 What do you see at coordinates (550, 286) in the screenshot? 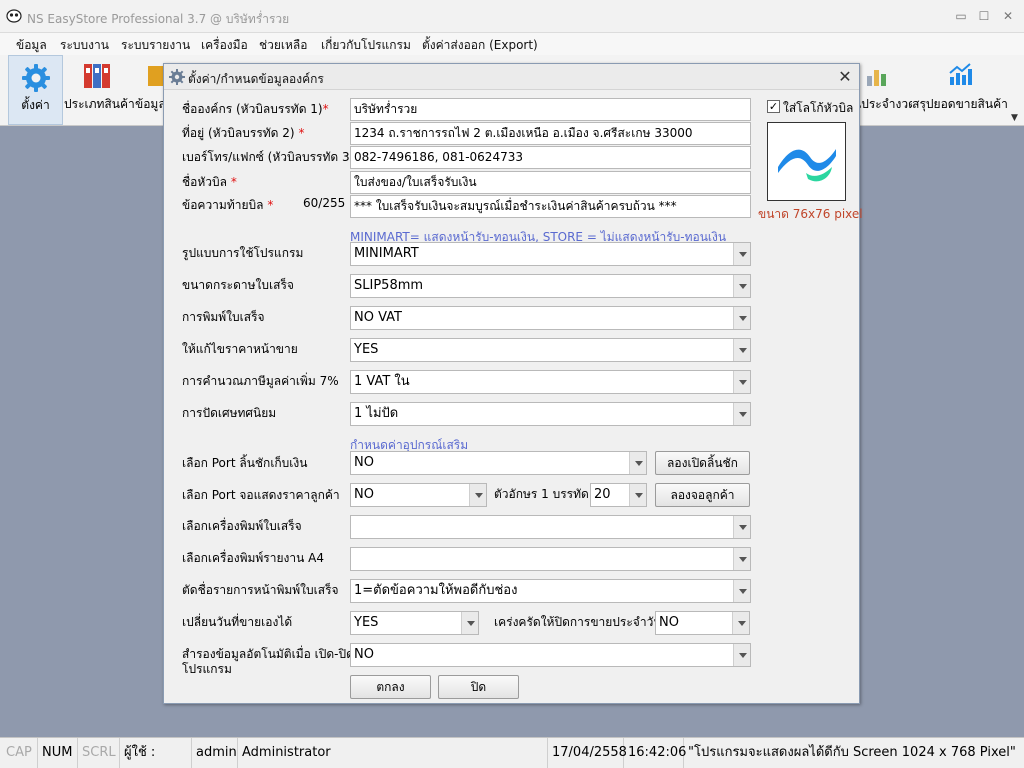
I see `paper-size-select: SLIP58mm` at bounding box center [550, 286].